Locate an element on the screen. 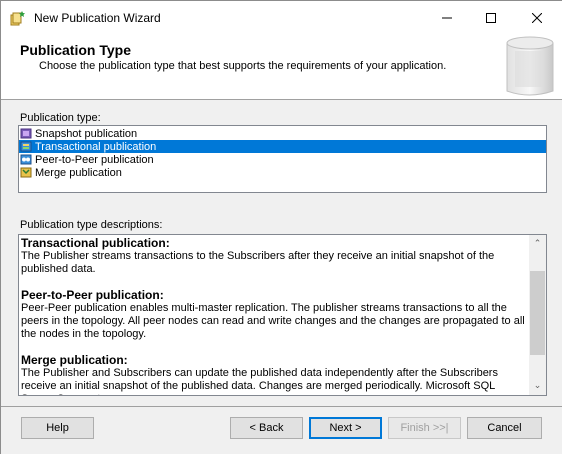  description-heading: Merge publication: is located at coordinates (74, 360).